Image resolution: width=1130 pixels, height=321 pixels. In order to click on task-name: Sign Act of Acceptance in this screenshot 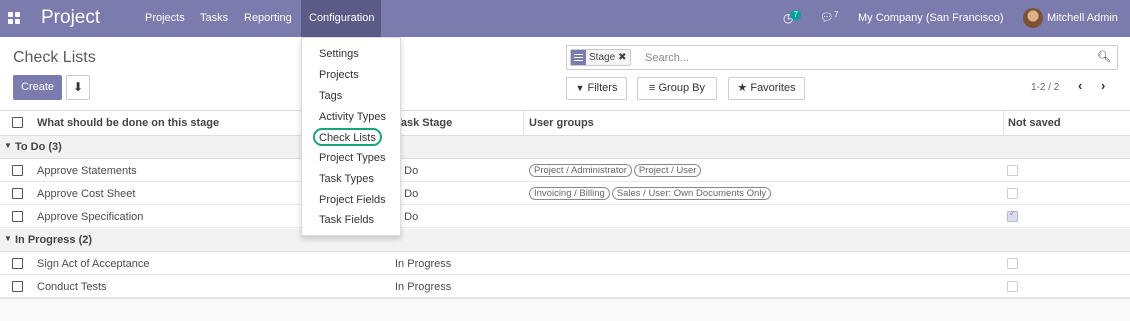, I will do `click(93, 264)`.